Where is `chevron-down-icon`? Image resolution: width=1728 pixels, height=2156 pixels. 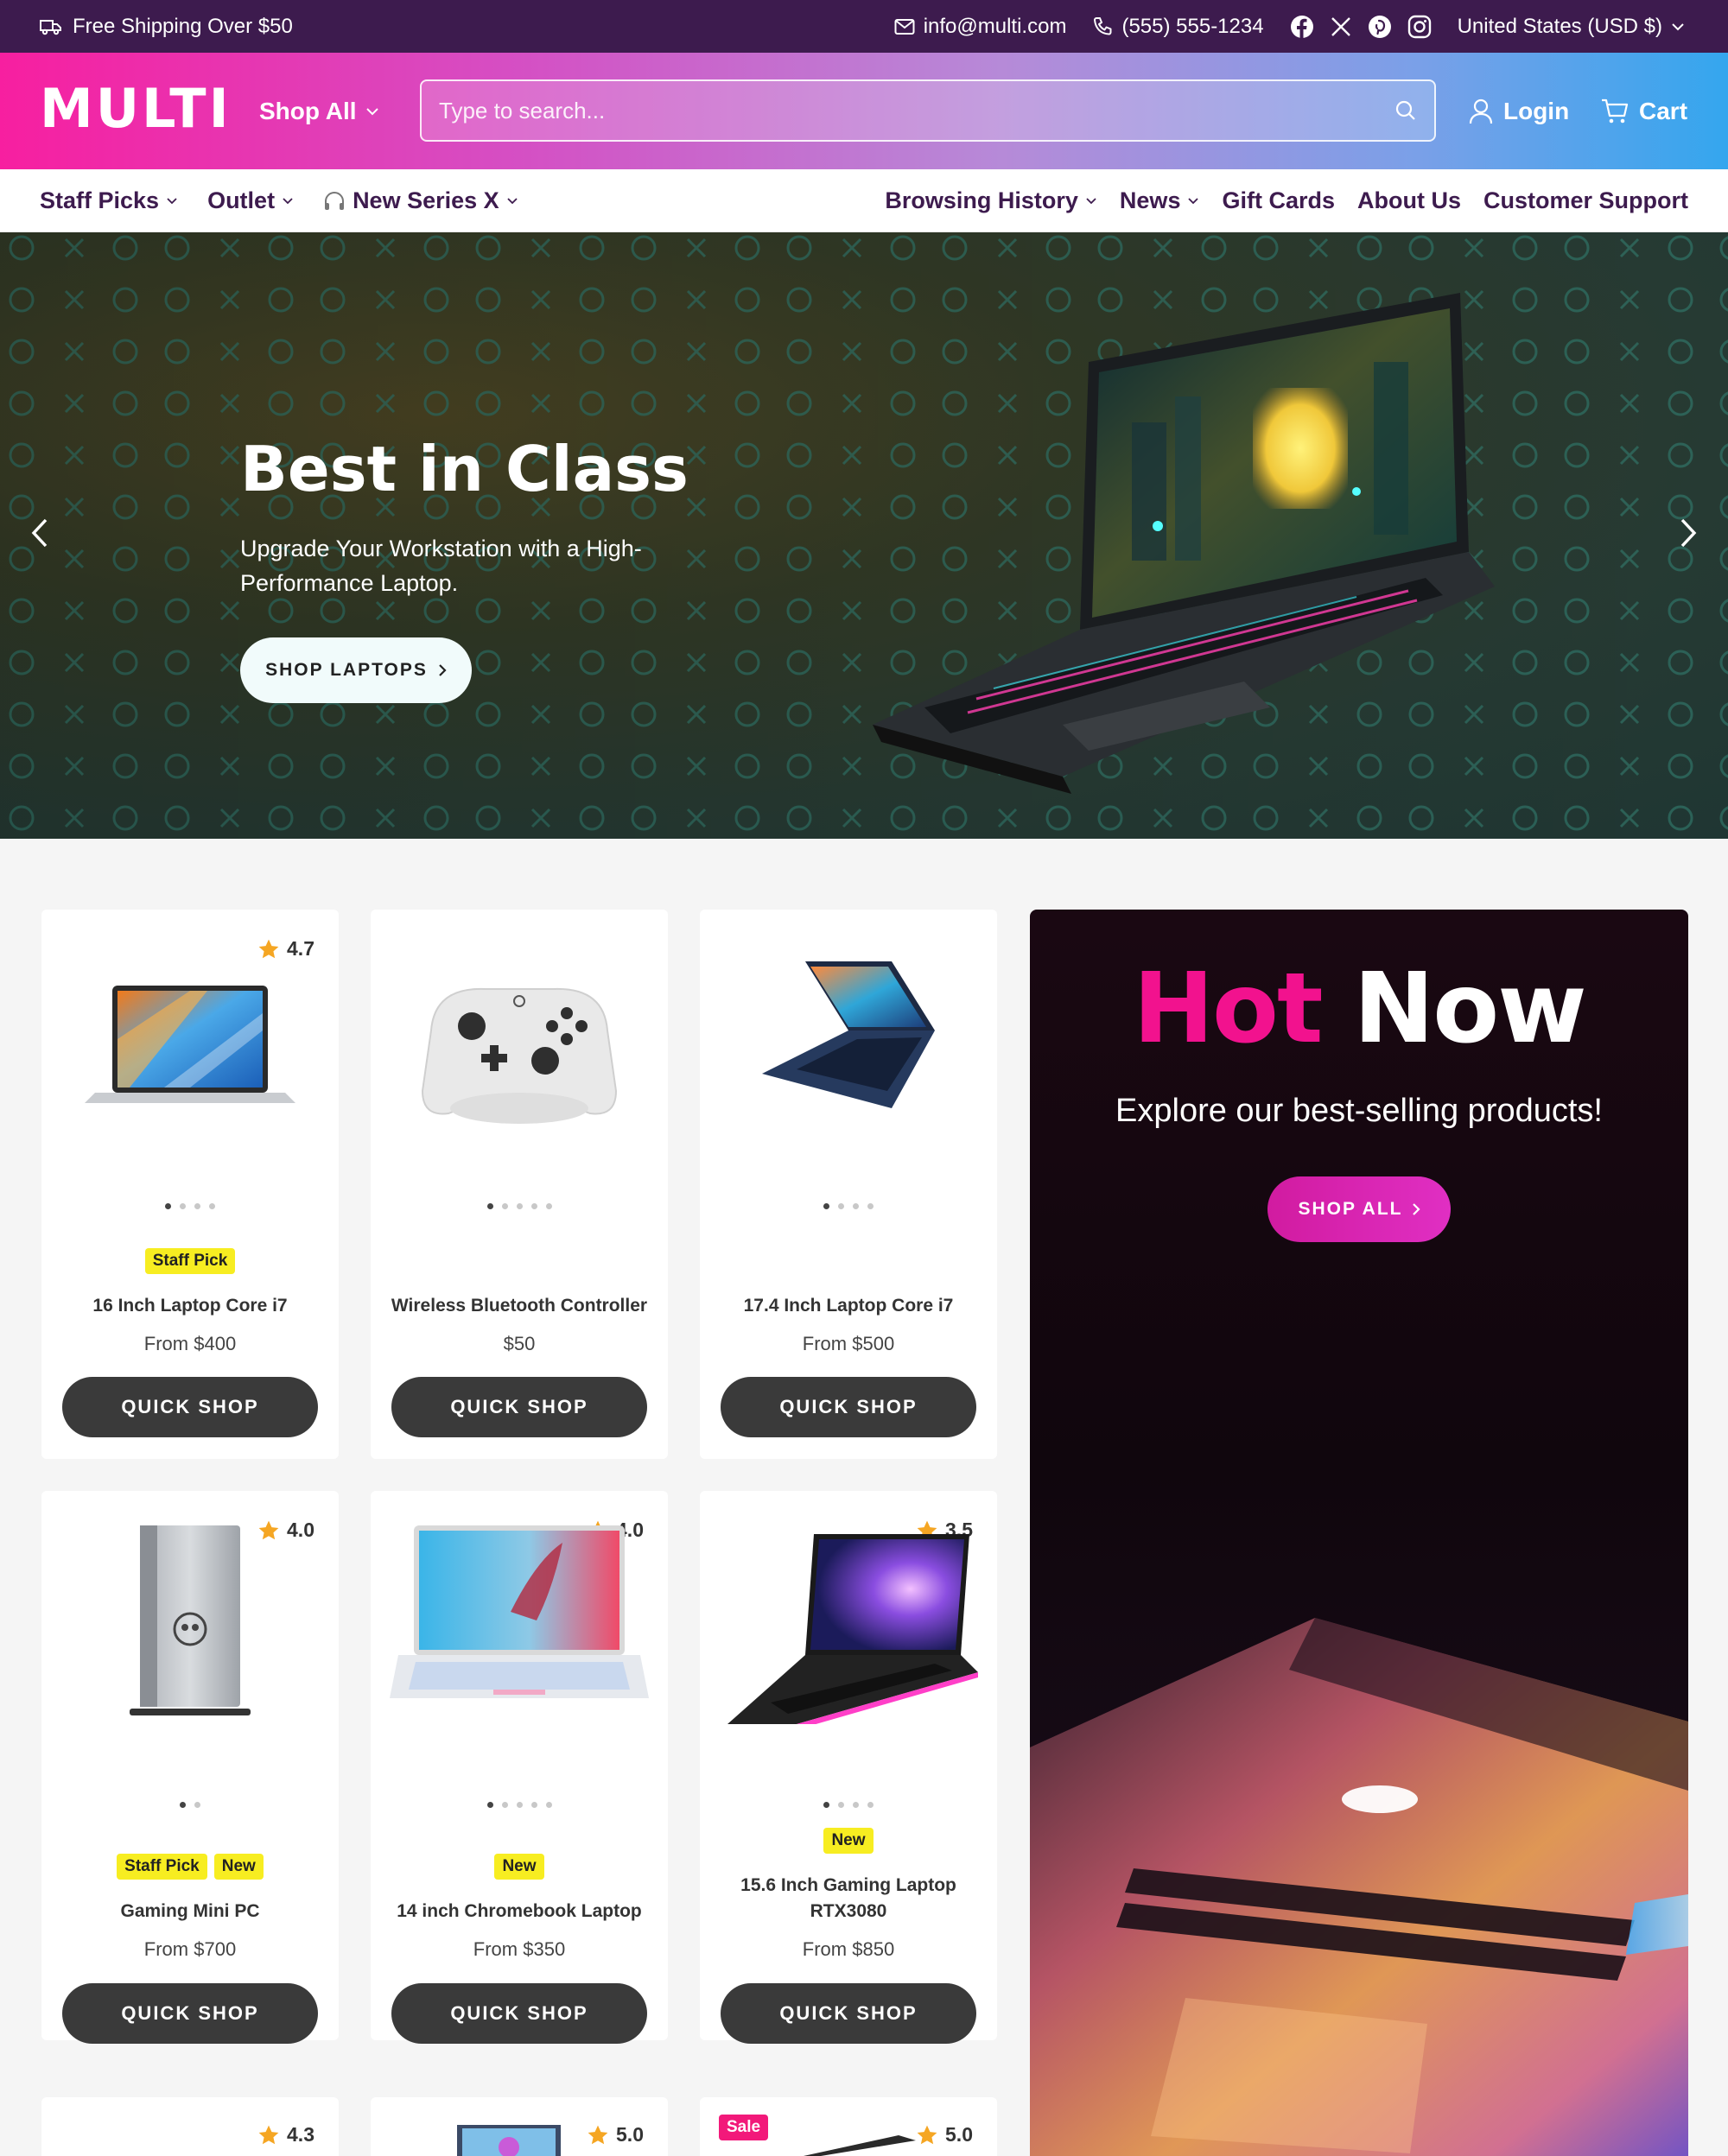
chevron-down-icon is located at coordinates (371, 111).